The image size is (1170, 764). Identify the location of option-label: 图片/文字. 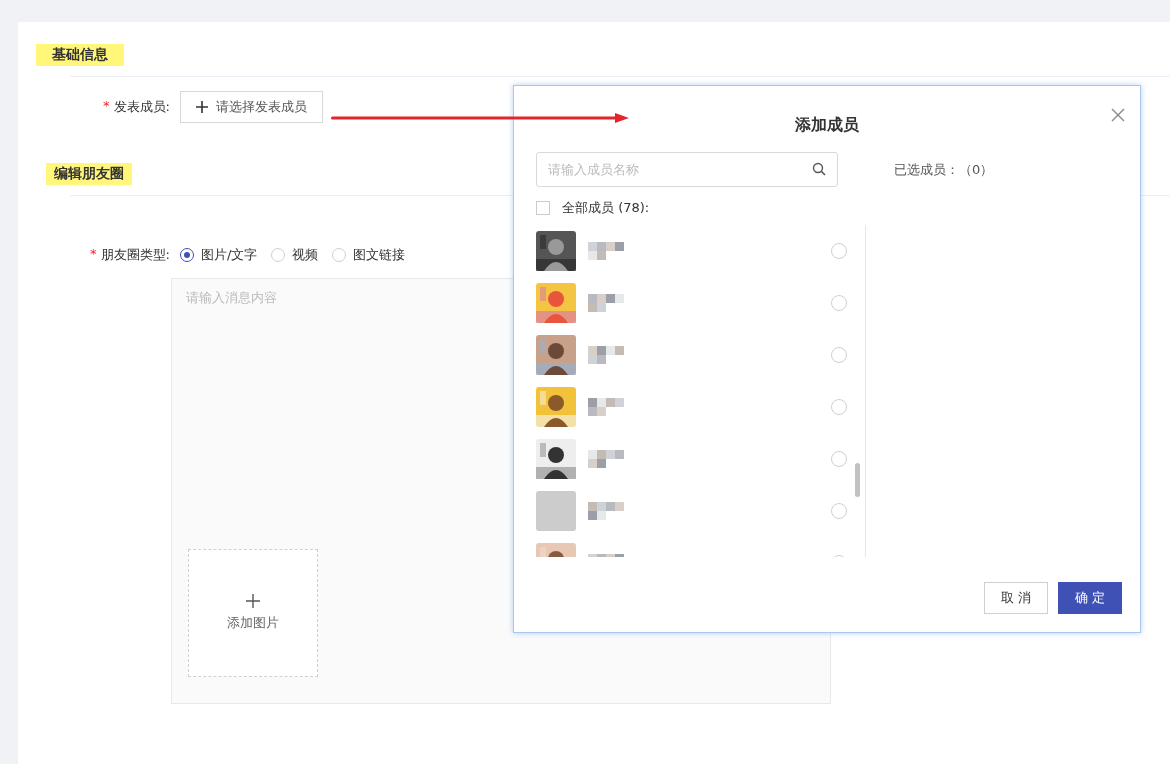
(229, 255).